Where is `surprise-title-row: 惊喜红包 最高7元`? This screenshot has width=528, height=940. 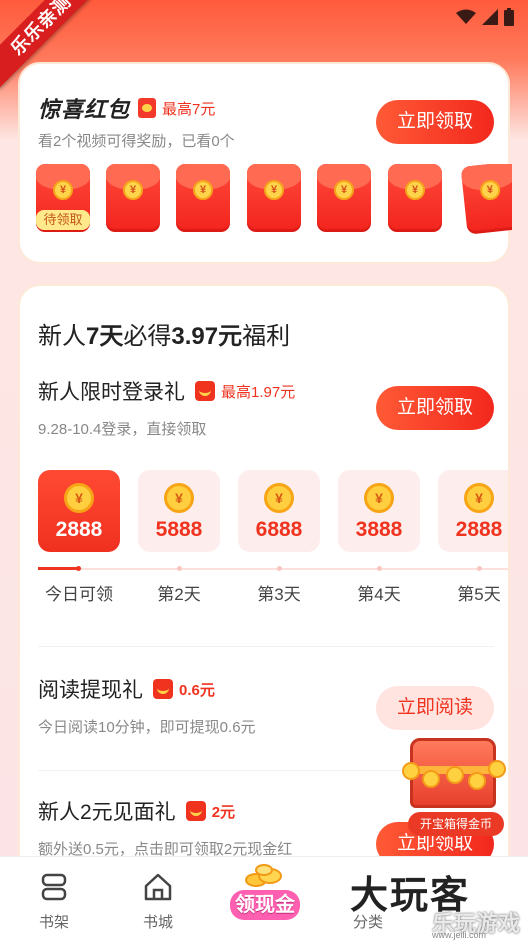 surprise-title-row: 惊喜红包 最高7元 is located at coordinates (126, 108).